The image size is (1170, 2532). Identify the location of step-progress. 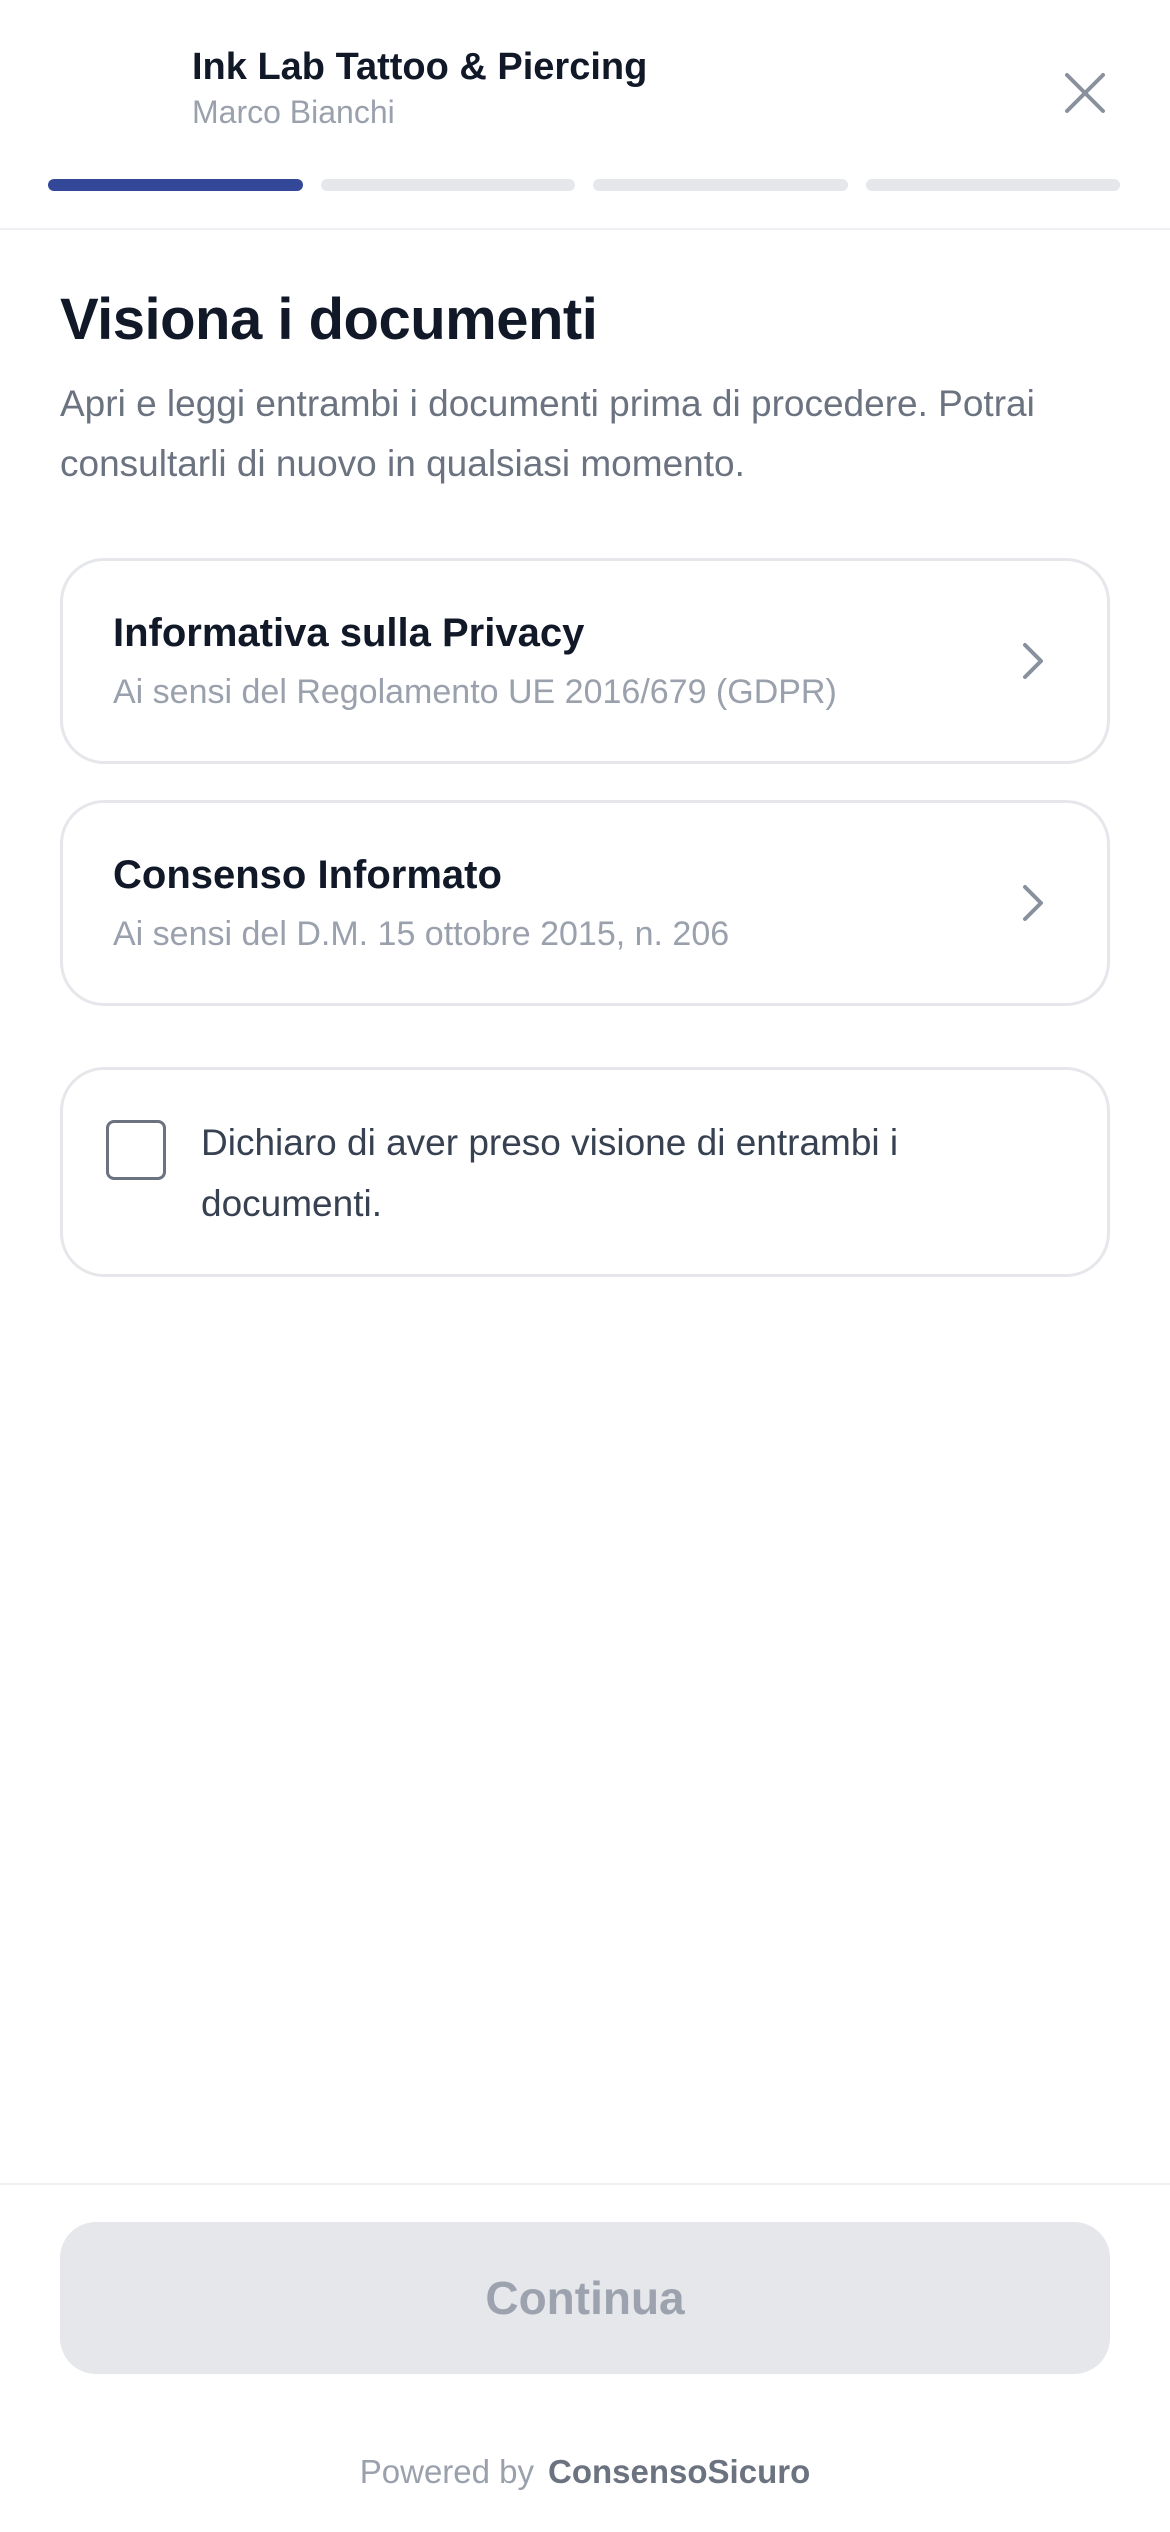
(584, 185).